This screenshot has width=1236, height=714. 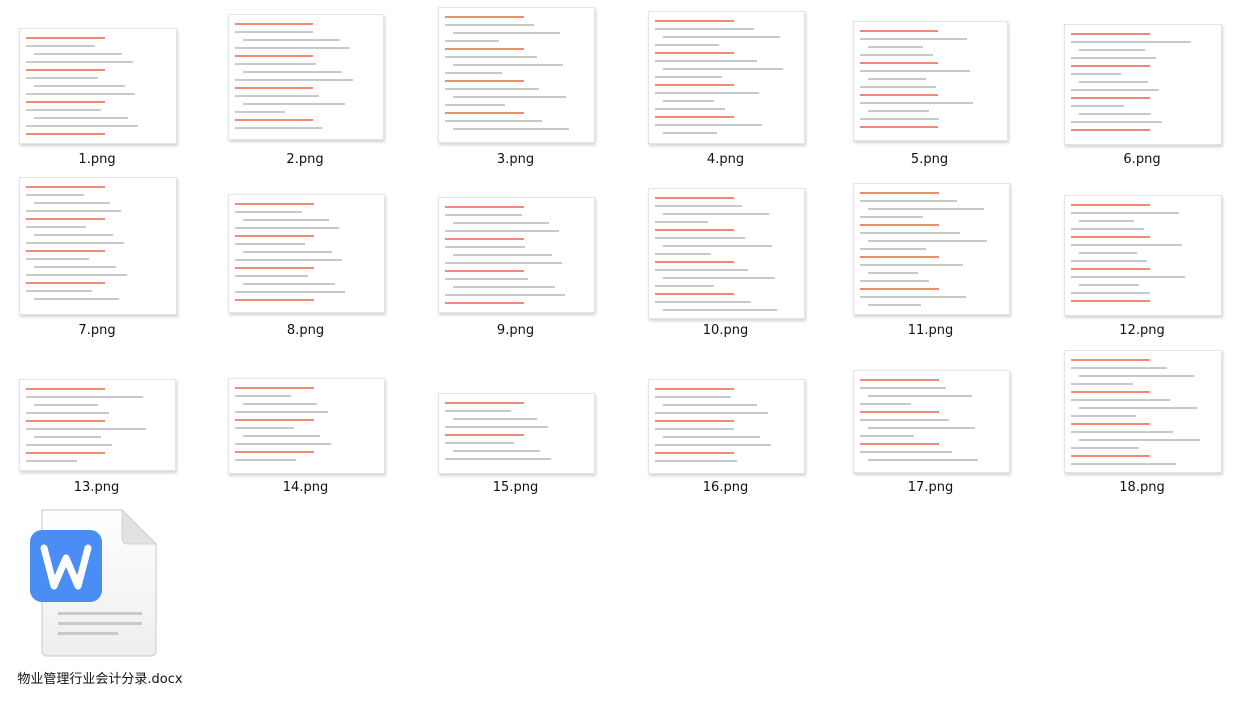 I want to click on file-name-label: 4.png, so click(x=725, y=159).